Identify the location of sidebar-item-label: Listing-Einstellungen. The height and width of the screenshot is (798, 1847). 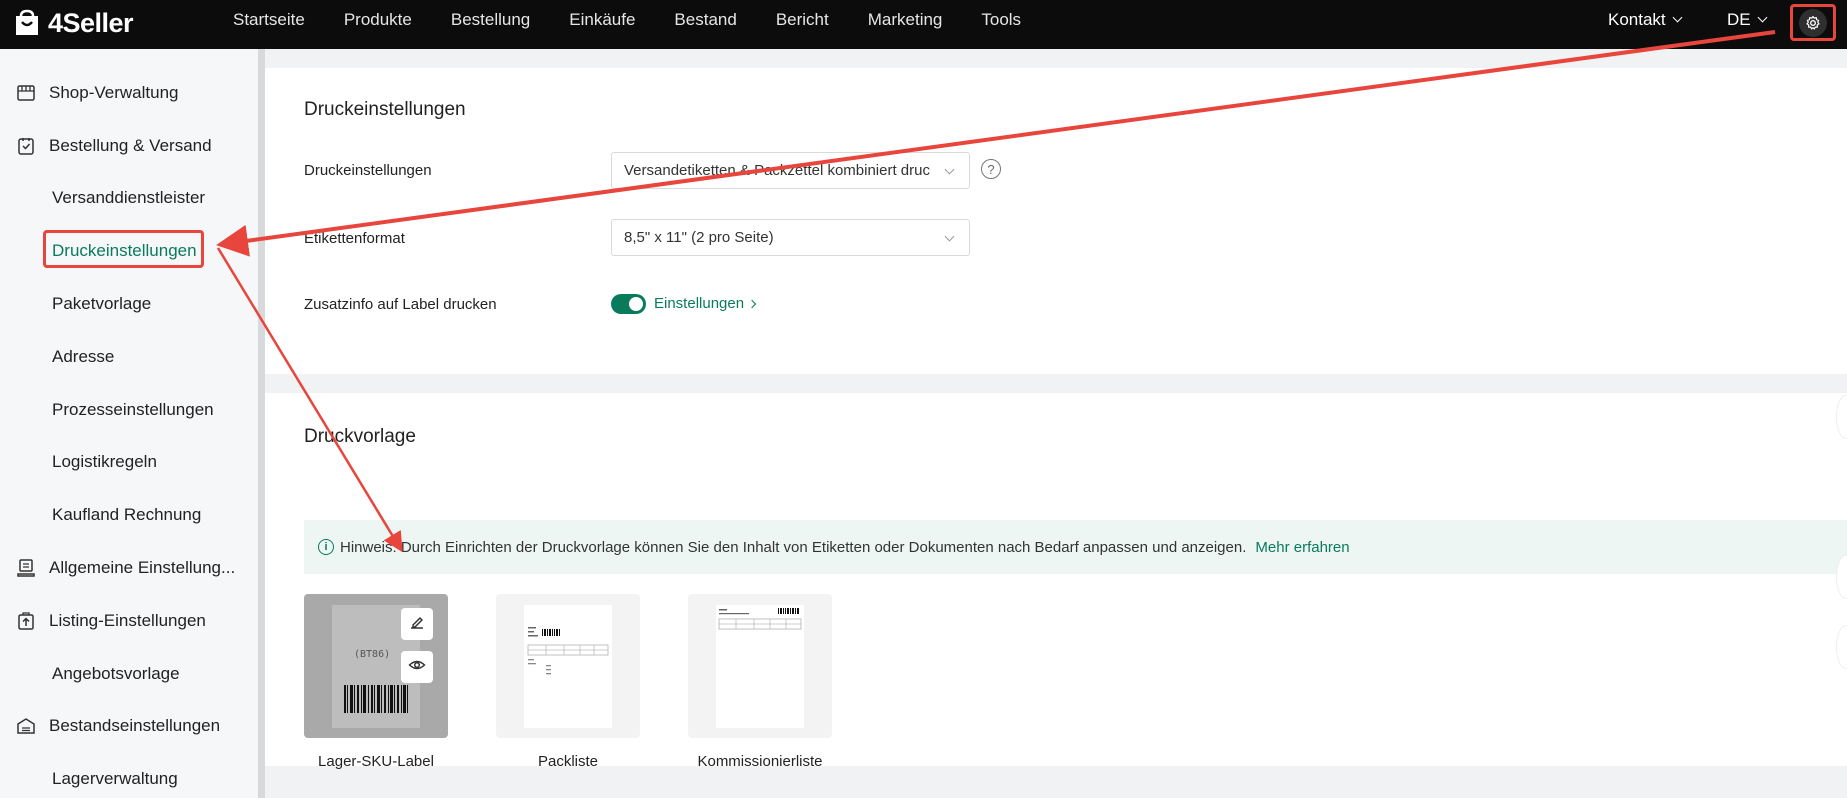
(127, 620).